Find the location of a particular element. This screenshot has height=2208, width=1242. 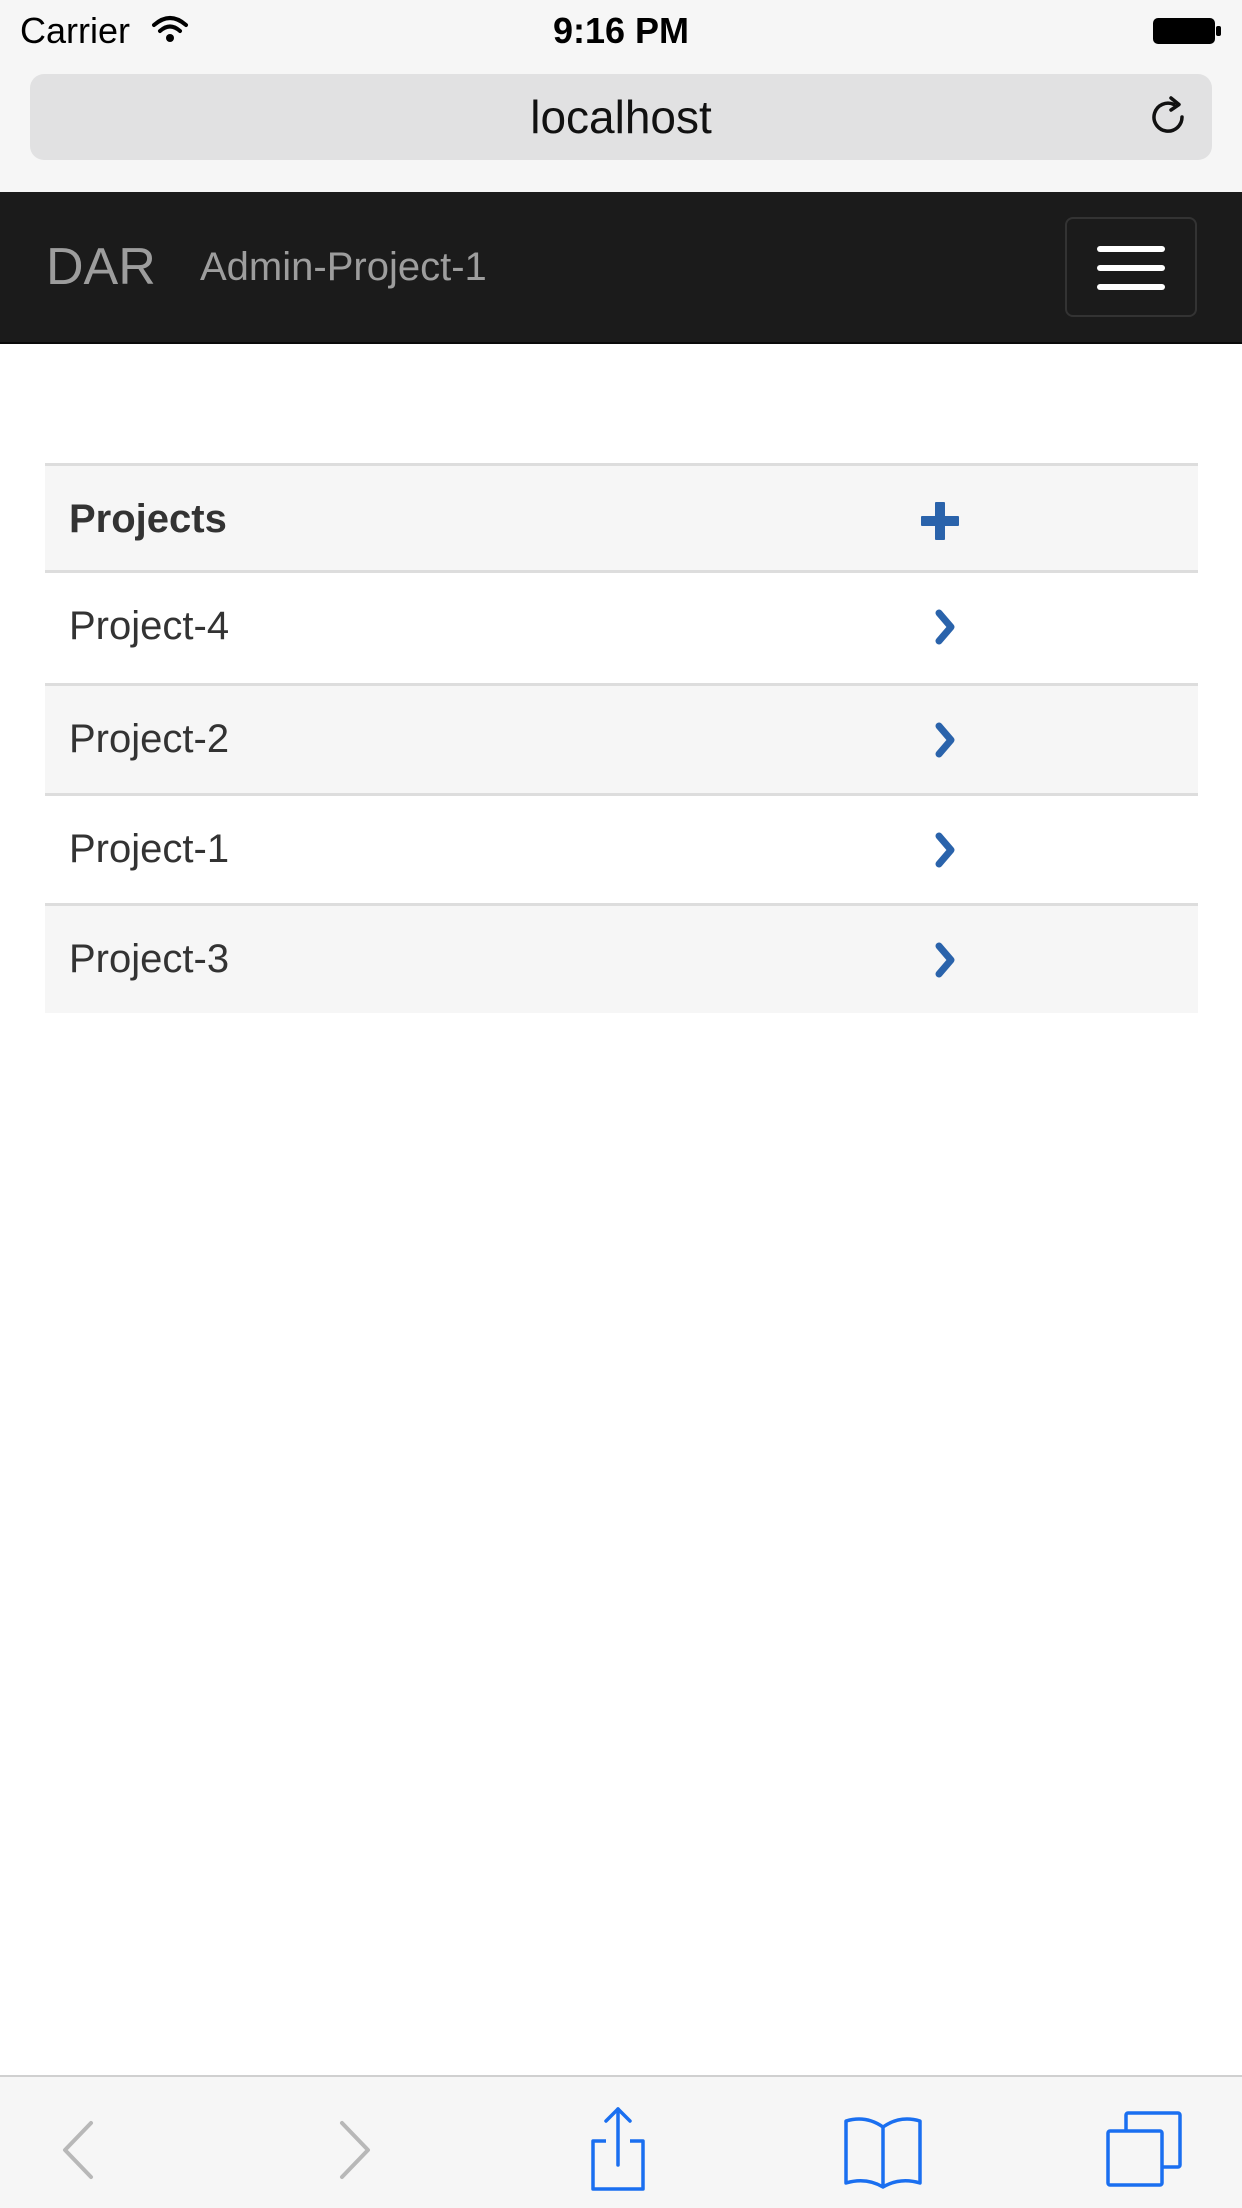

url-text: localhost is located at coordinates (621, 117).